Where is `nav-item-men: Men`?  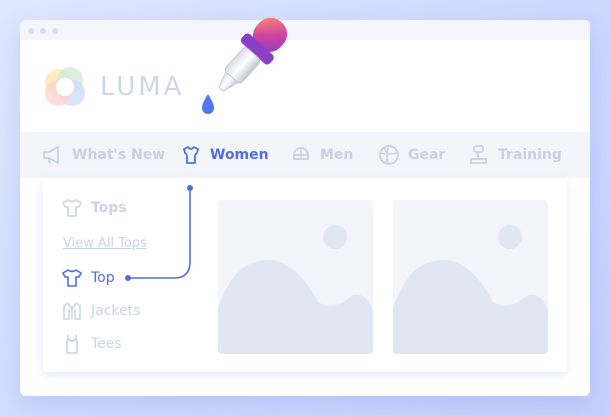
nav-item-men: Men is located at coordinates (321, 155).